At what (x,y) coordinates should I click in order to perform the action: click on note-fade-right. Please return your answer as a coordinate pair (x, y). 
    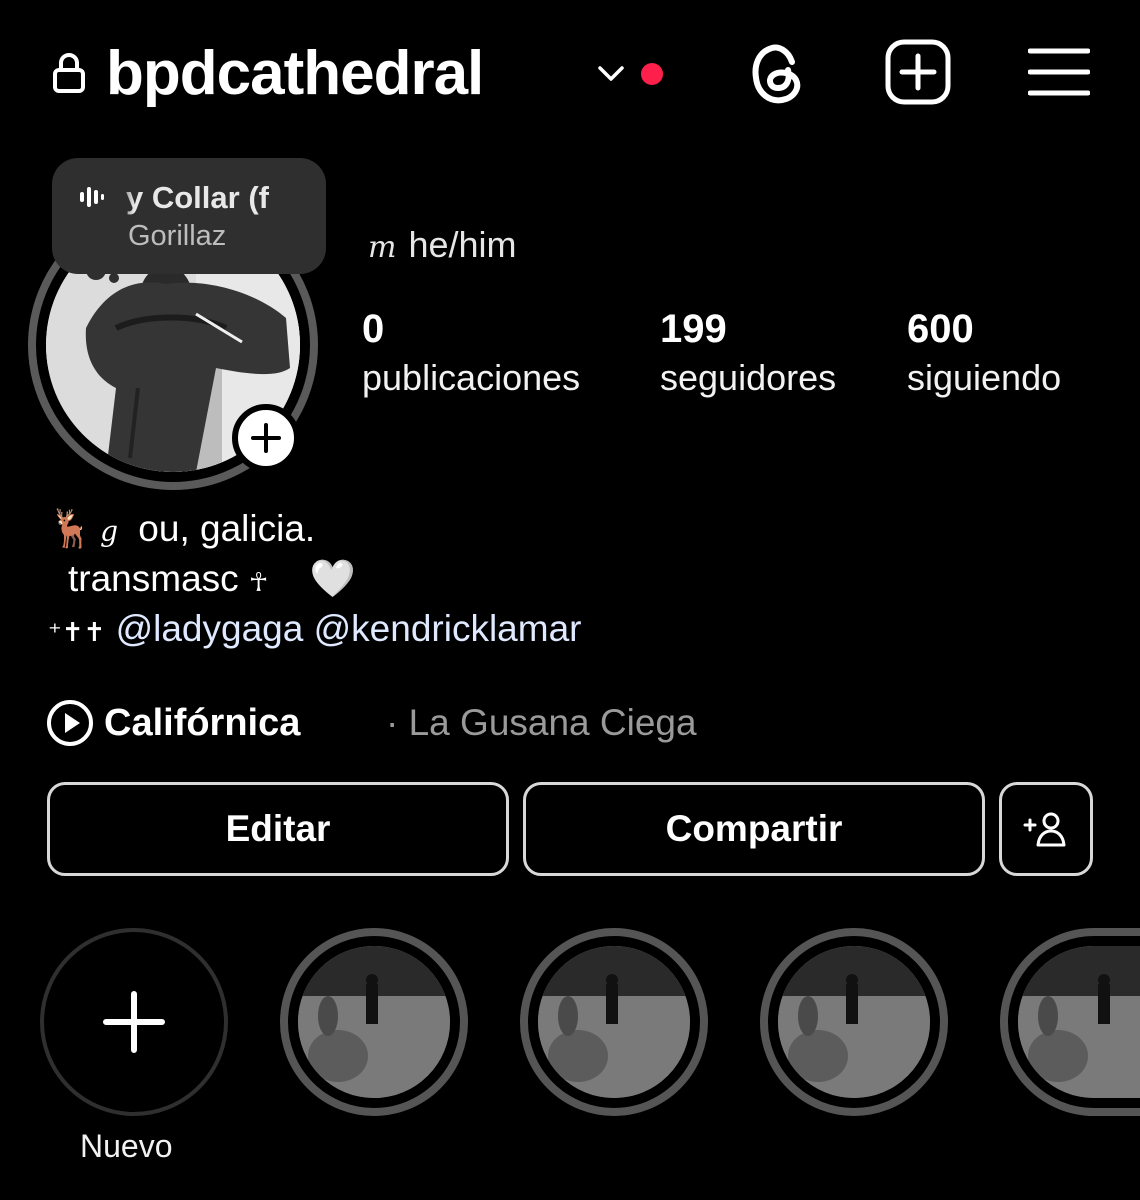
    Looking at the image, I should click on (299, 198).